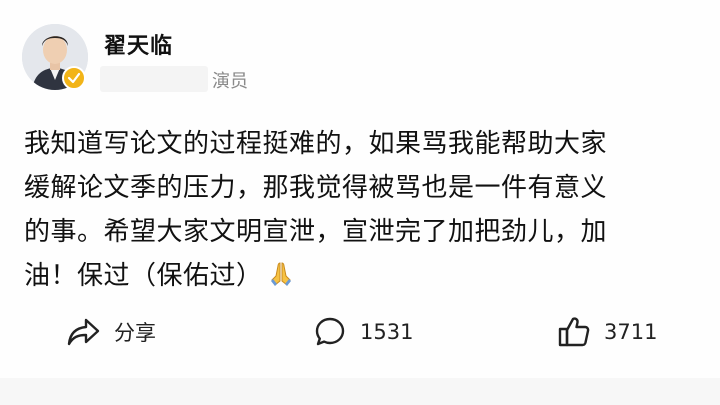 The image size is (720, 405). I want to click on bottom-divider, so click(360, 391).